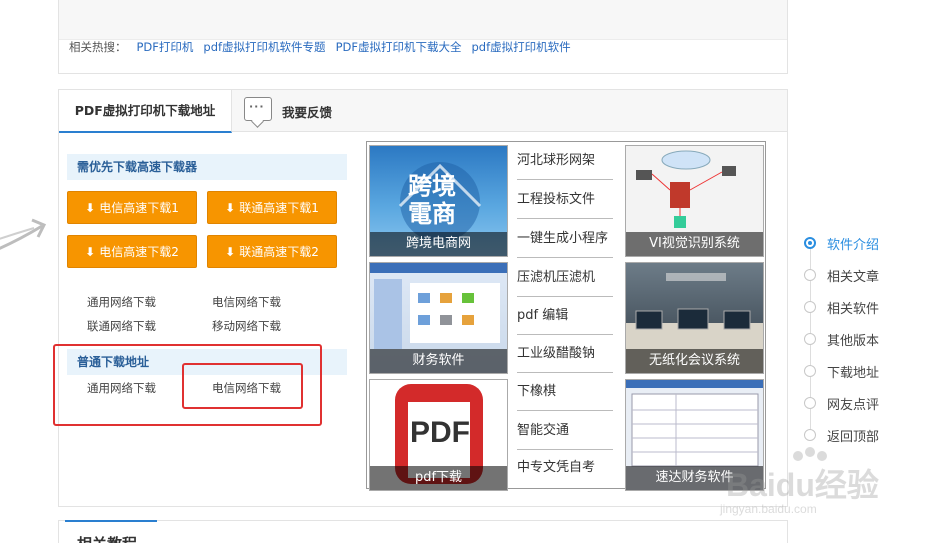  I want to click on hot-search-link: pdf虚拟打印机软件, so click(520, 47).